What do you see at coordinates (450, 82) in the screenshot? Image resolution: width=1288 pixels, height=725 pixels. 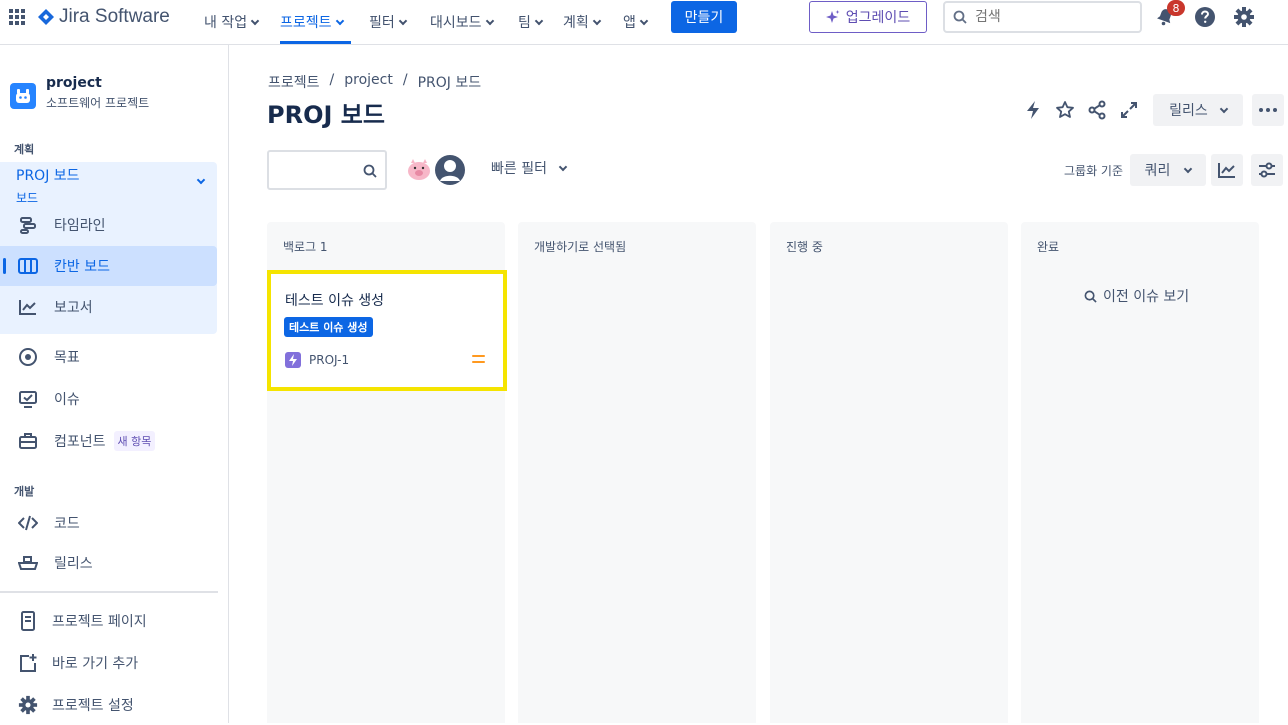 I see `breadcrumb-board: PROJ 보드` at bounding box center [450, 82].